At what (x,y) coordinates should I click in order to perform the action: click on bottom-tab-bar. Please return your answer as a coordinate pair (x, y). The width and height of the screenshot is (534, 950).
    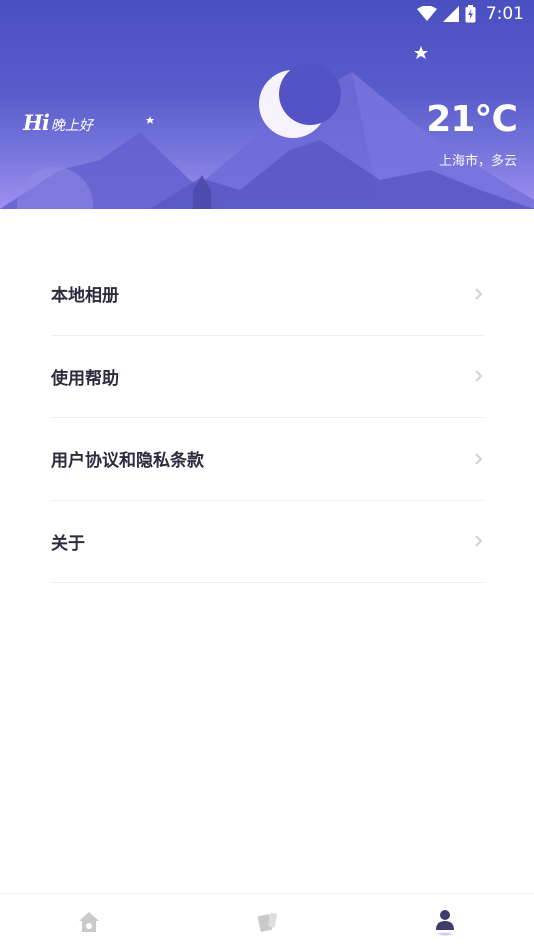
    Looking at the image, I should click on (267, 921).